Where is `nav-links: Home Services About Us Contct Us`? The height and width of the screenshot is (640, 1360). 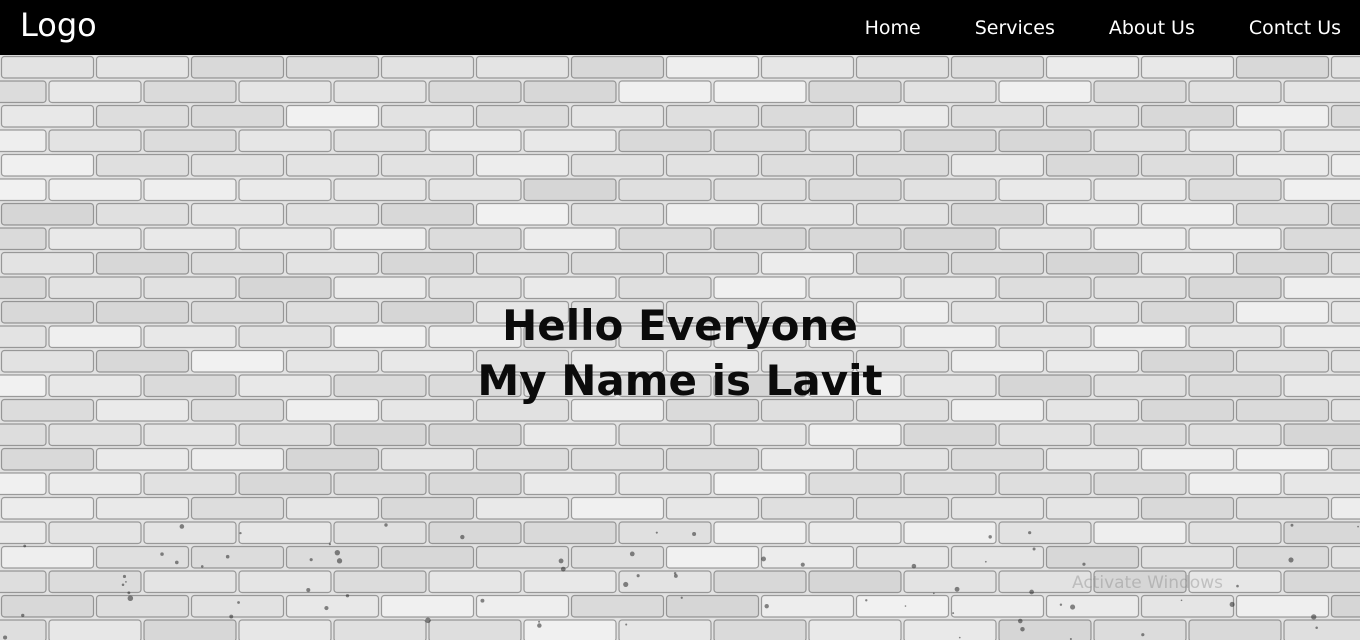 nav-links: Home Services About Us Contct Us is located at coordinates (1103, 27).